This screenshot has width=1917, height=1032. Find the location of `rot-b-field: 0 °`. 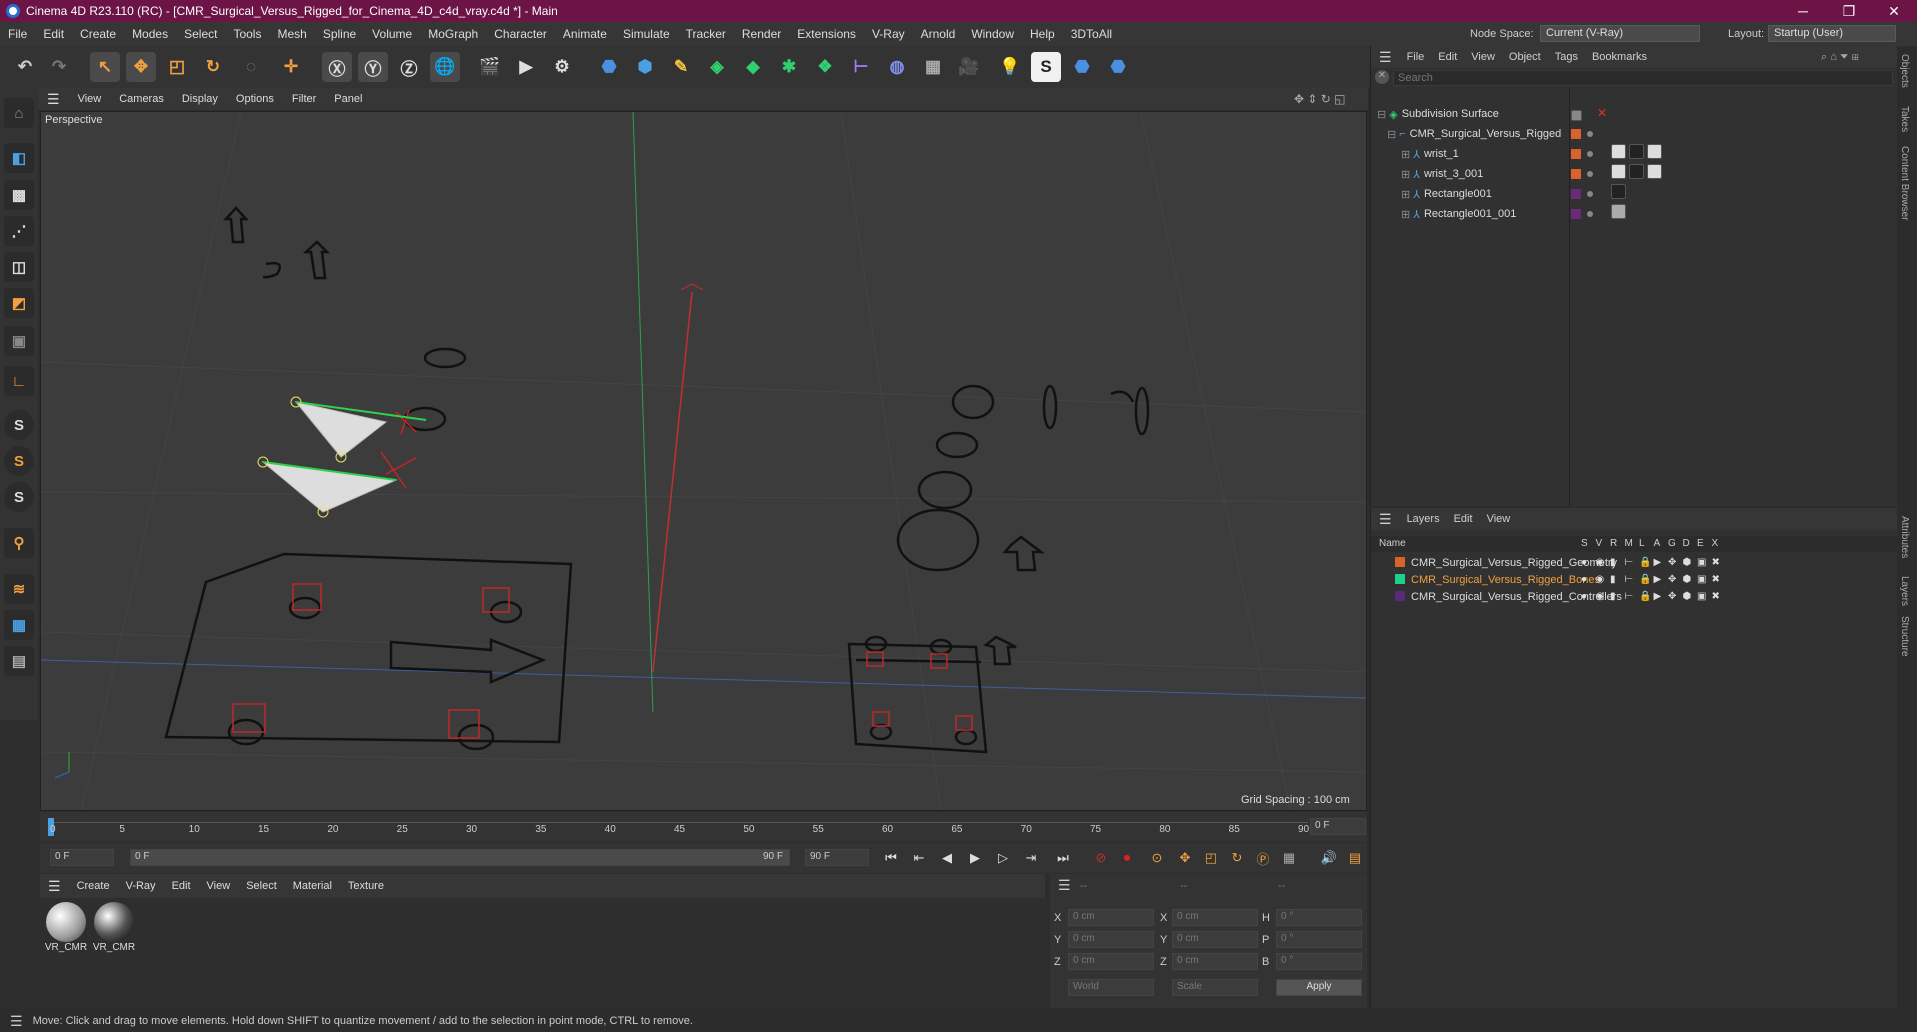

rot-b-field: 0 ° is located at coordinates (1319, 961).